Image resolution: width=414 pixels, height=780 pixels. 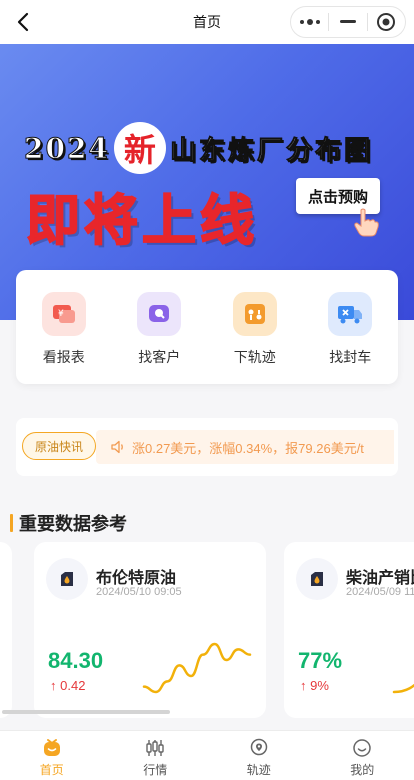 I want to click on card-title: 布伦特原油, so click(x=136, y=578).